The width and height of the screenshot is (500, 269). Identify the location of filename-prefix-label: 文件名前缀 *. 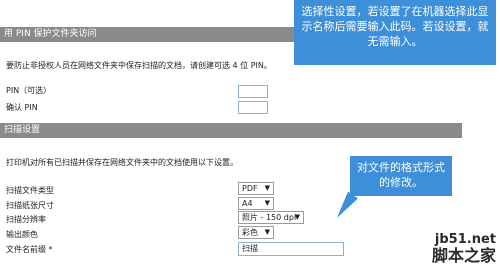
(29, 249).